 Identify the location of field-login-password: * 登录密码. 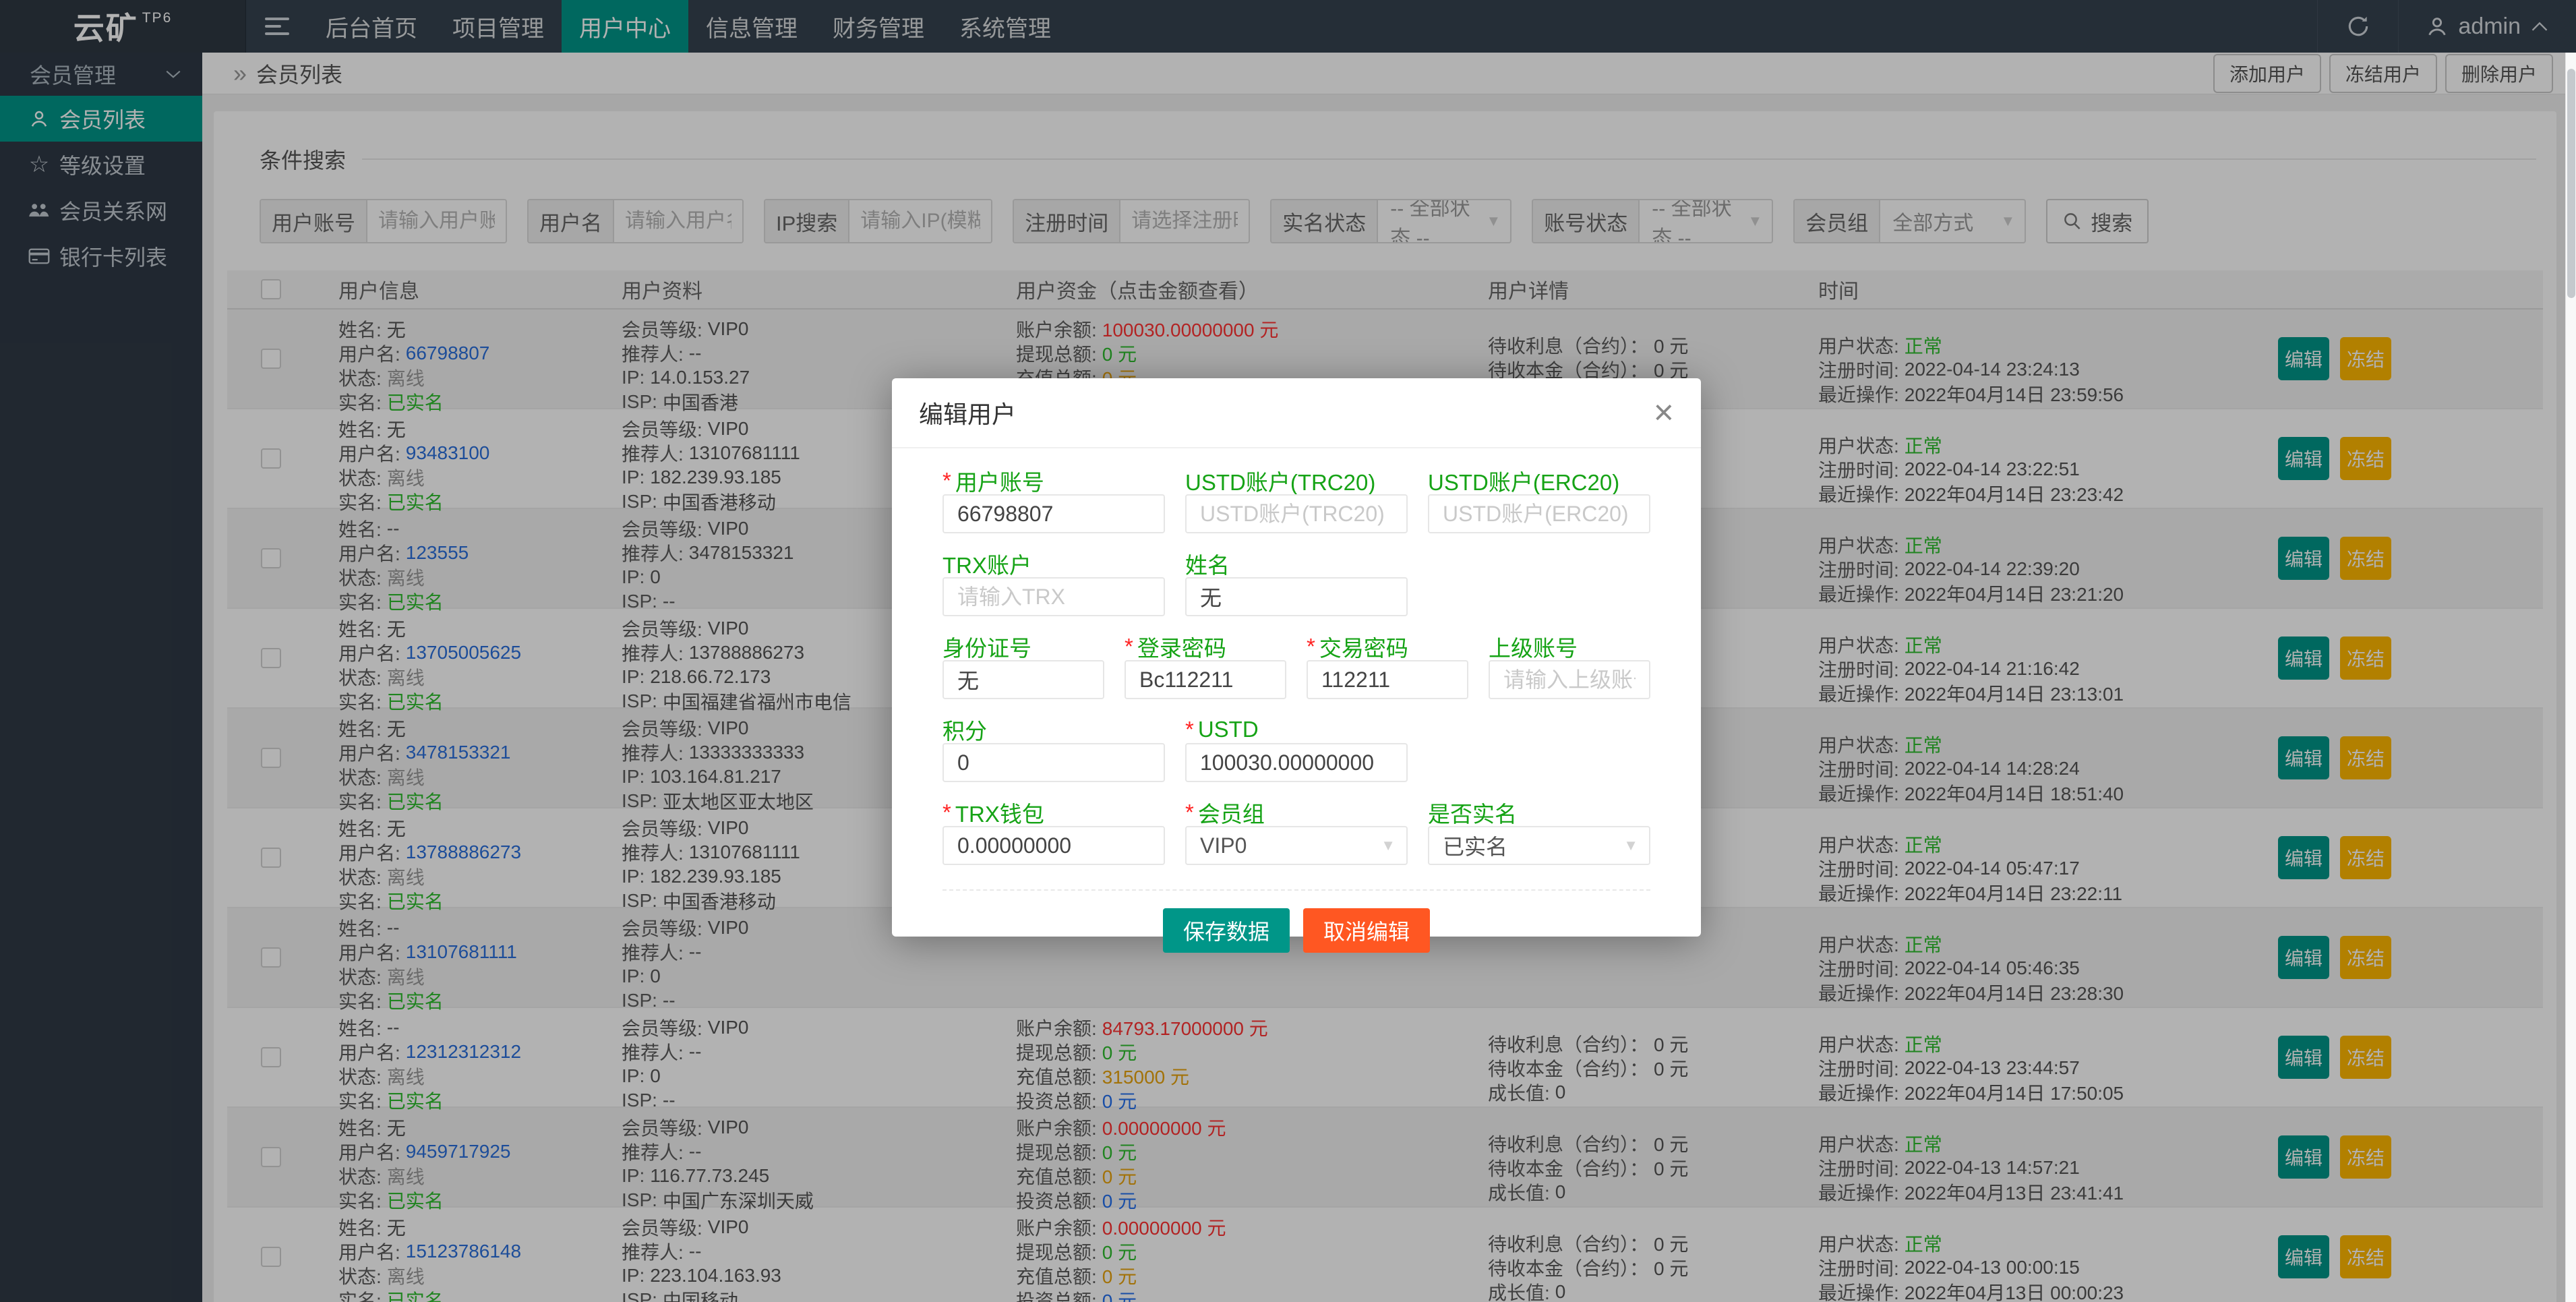
(1205, 666).